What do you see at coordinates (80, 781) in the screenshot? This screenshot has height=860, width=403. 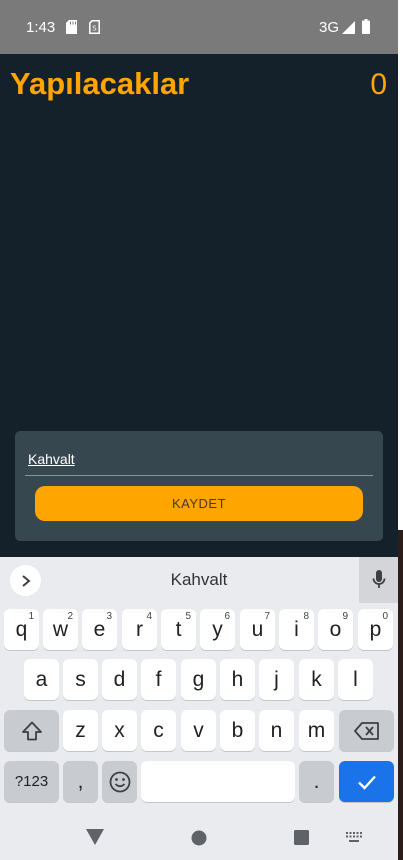 I see `comma-key: ,` at bounding box center [80, 781].